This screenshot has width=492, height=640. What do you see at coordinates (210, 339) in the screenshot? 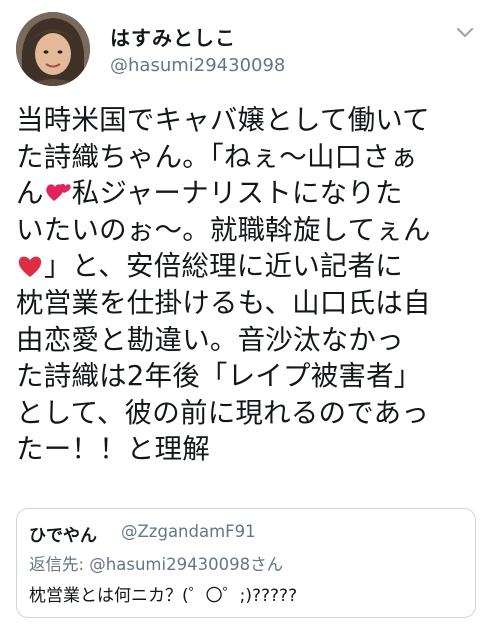
I see `tweet-line: 由恋愛と勘違い。音沙汰なかっ` at bounding box center [210, 339].